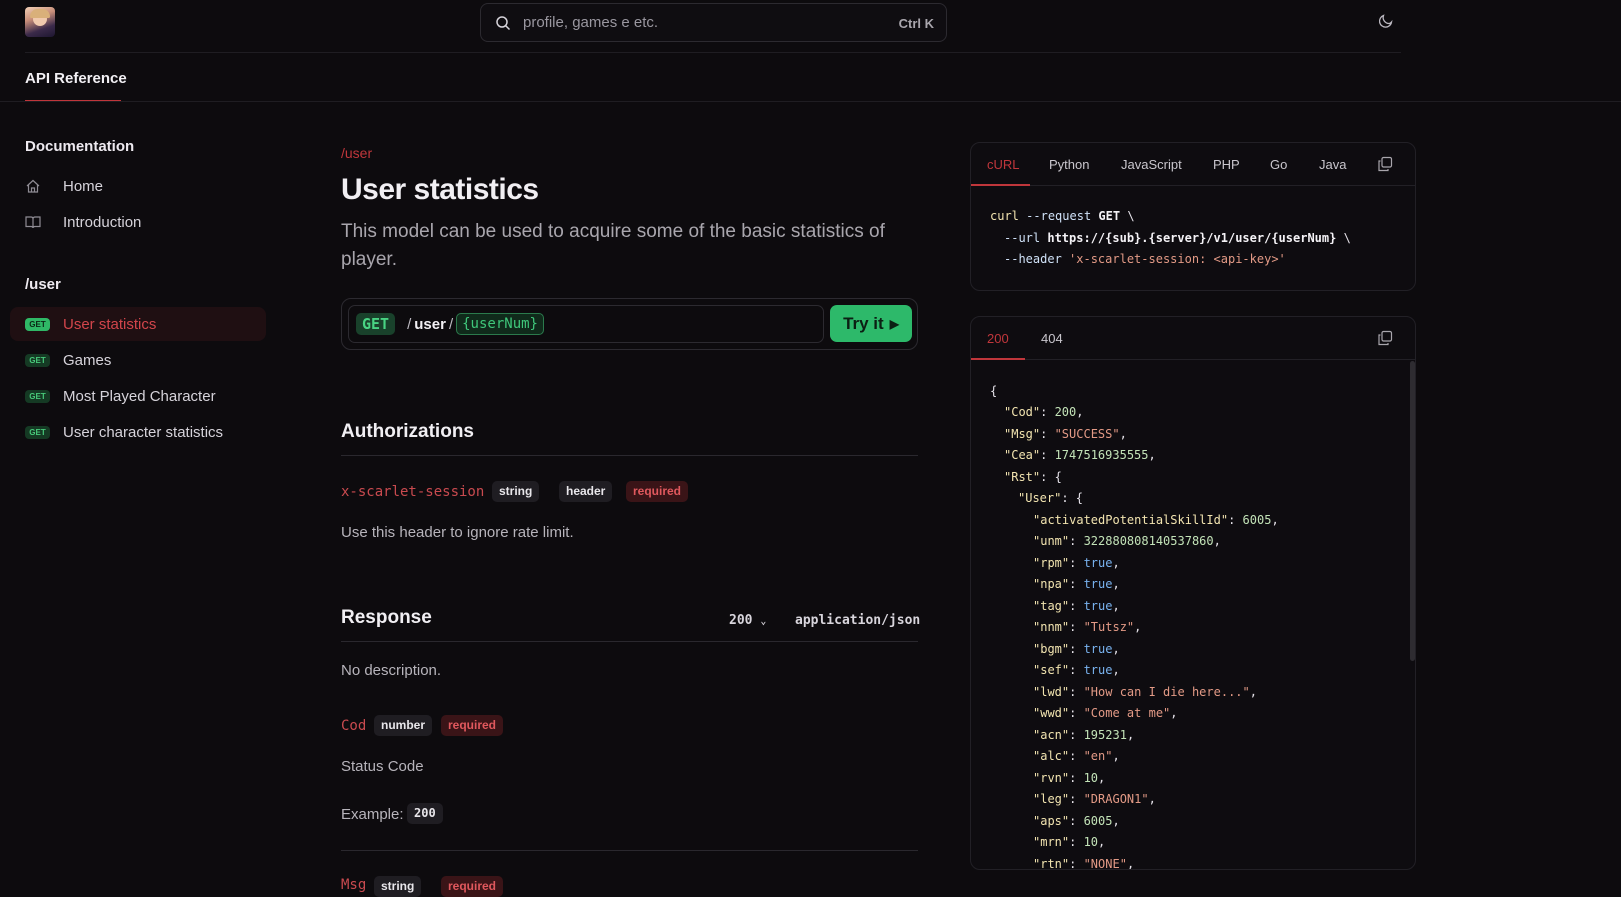 Image resolution: width=1621 pixels, height=897 pixels. What do you see at coordinates (386, 617) in the screenshot?
I see `response-heading: Response` at bounding box center [386, 617].